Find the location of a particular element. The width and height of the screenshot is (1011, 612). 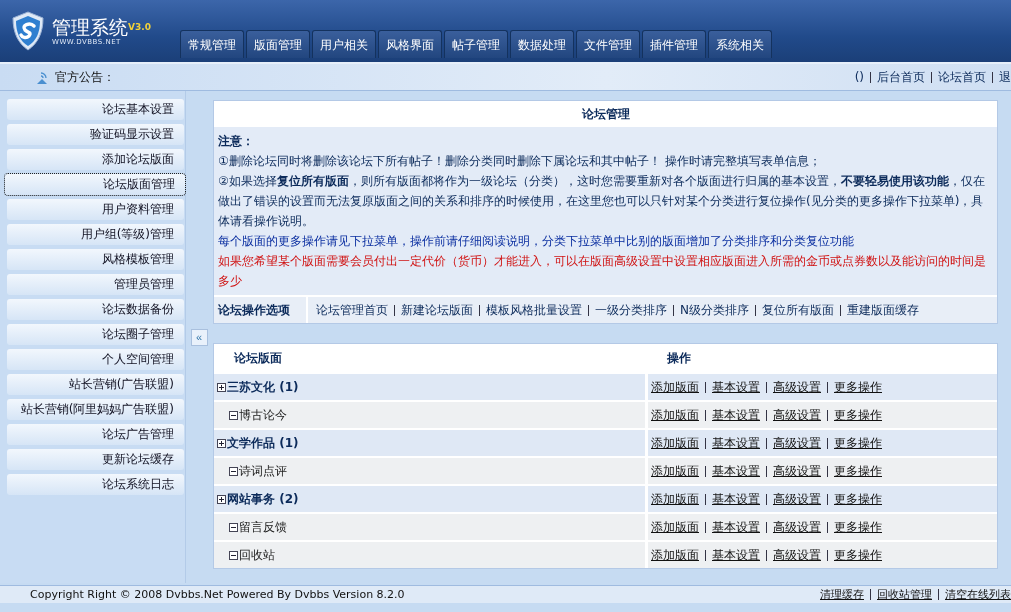

panel-title: 论坛管理 is located at coordinates (605, 114).